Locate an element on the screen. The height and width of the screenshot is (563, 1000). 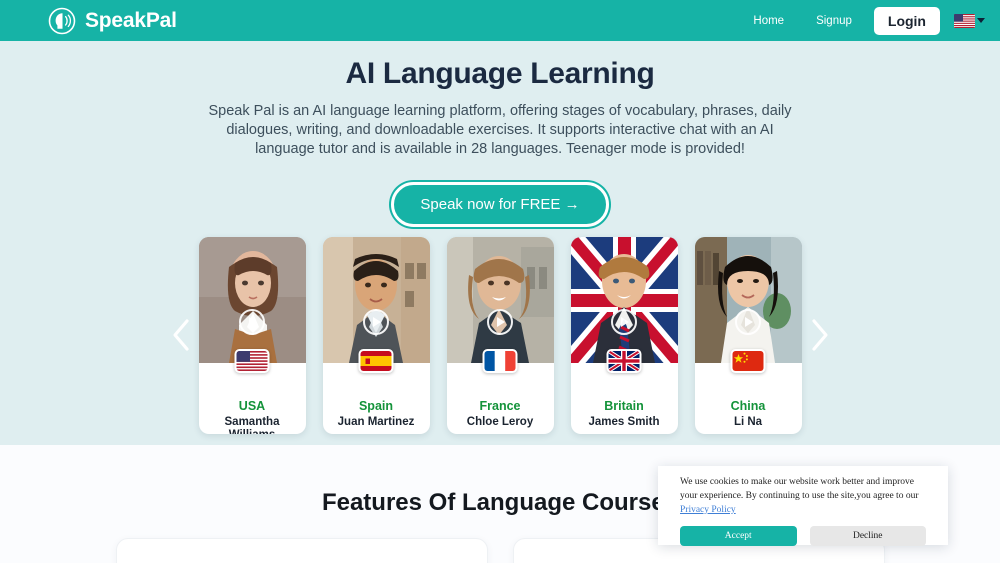
brand-name: SpeakPal is located at coordinates (131, 20).